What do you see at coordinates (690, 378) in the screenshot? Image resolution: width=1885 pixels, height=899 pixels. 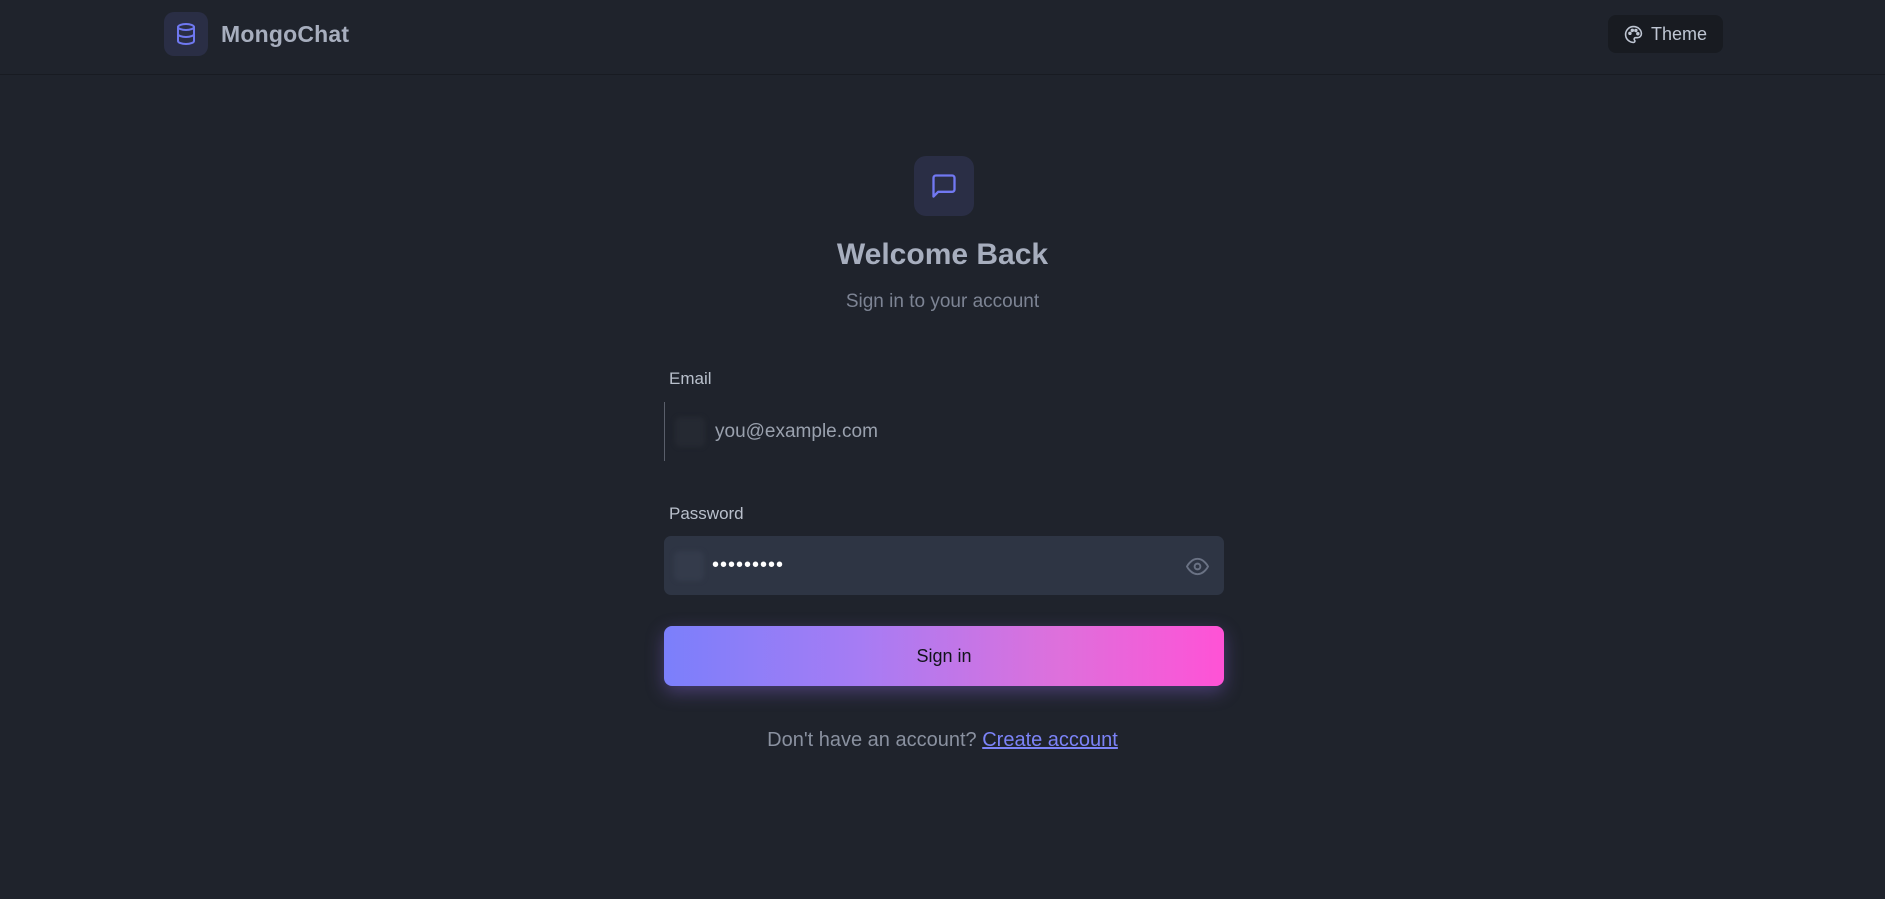 I see `email-label: Email` at bounding box center [690, 378].